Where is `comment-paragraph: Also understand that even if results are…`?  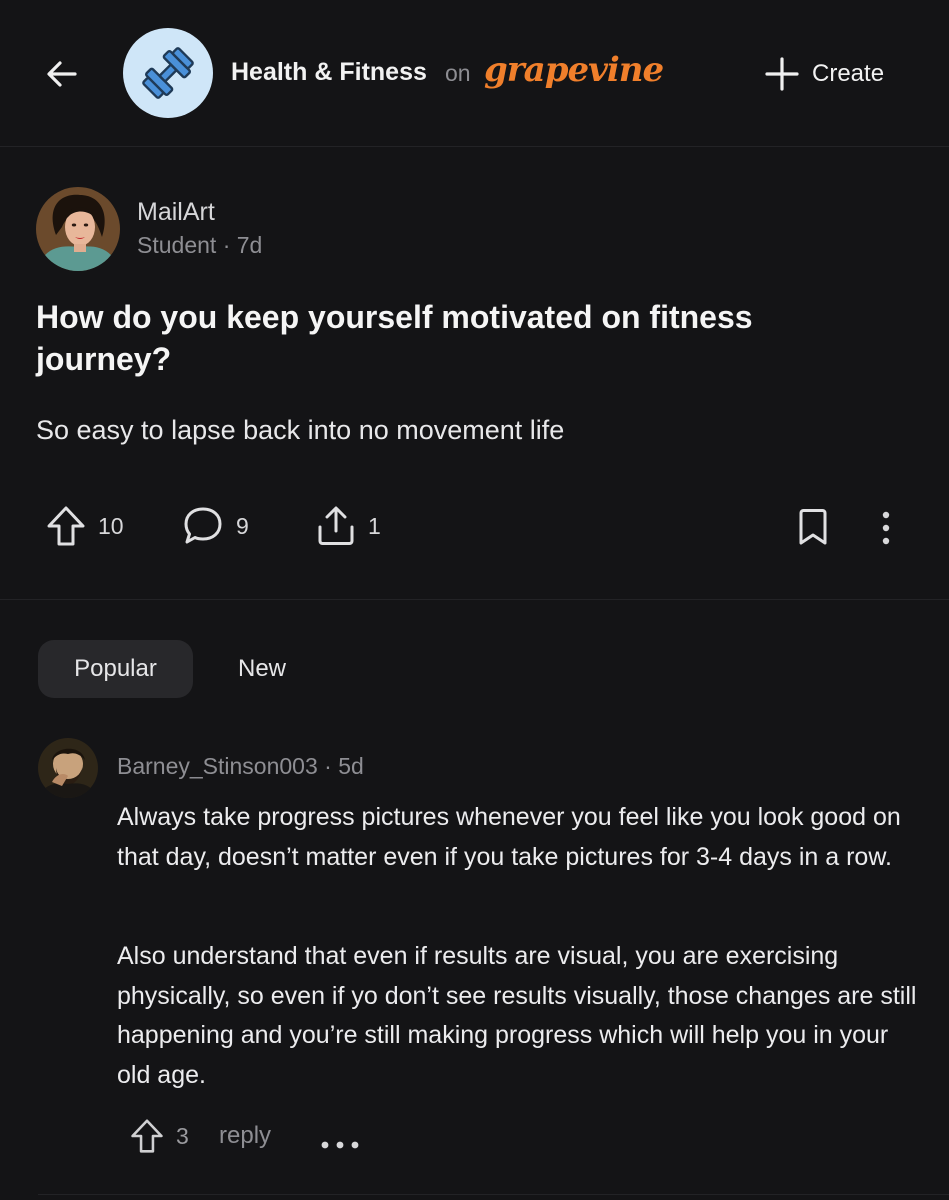 comment-paragraph: Also understand that even if results are… is located at coordinates (517, 1015).